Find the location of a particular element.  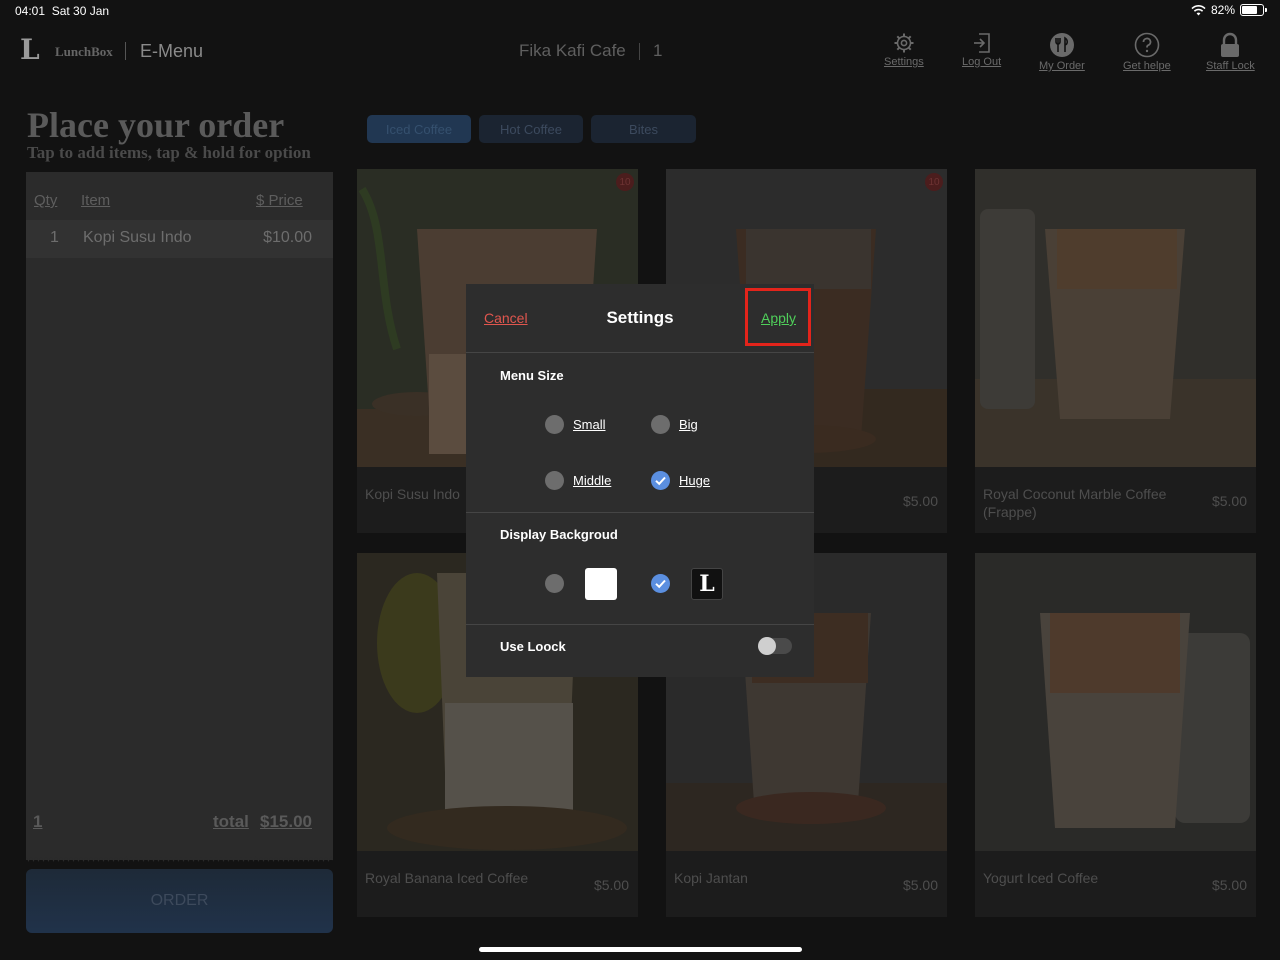

column-item: Item is located at coordinates (95, 200).